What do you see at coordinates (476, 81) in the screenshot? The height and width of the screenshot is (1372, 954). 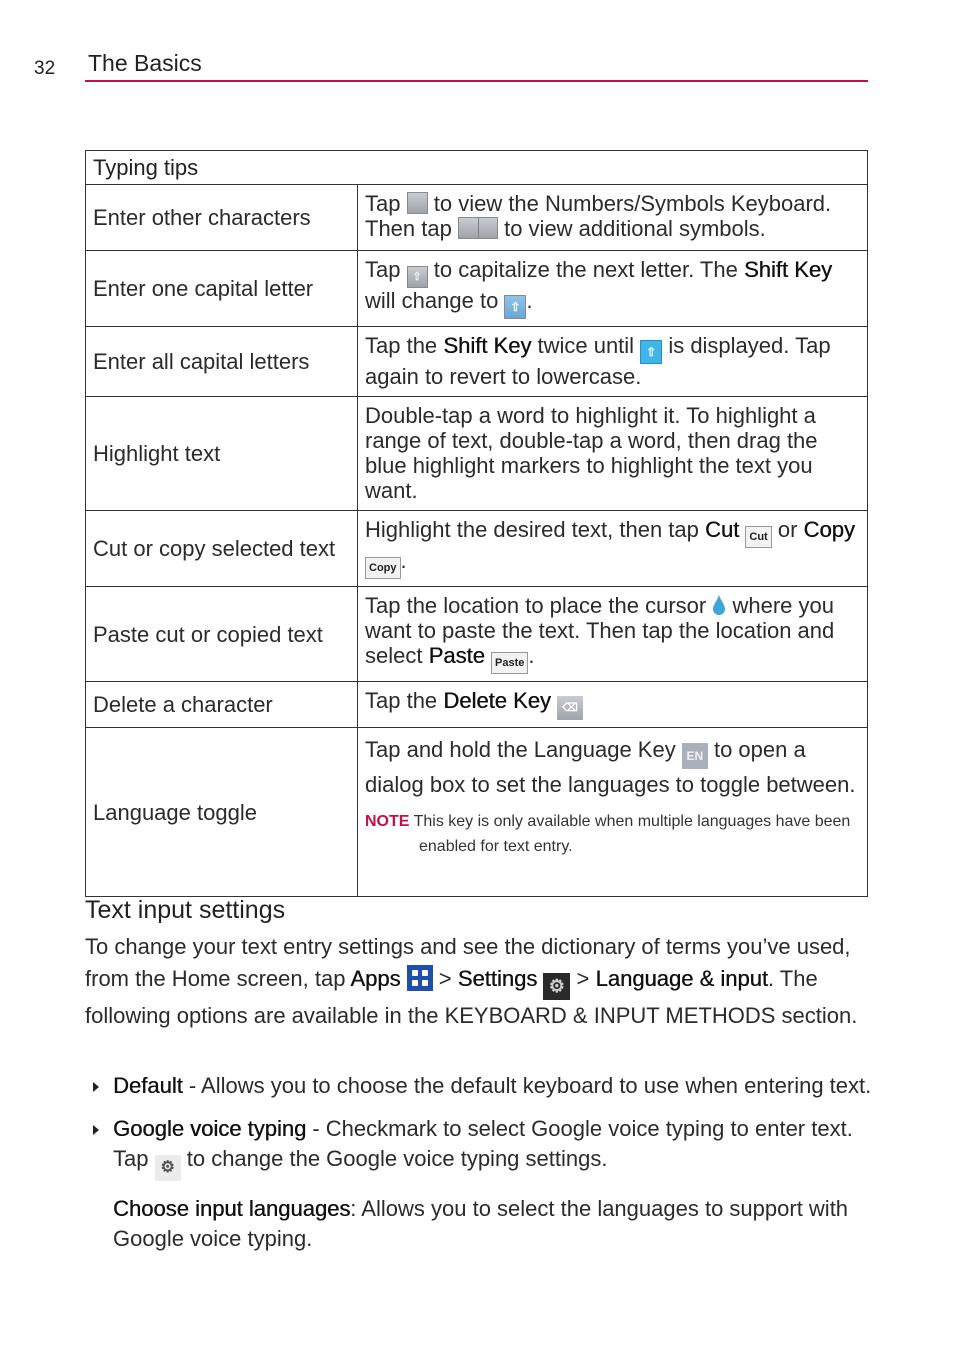 I see `header-rule` at bounding box center [476, 81].